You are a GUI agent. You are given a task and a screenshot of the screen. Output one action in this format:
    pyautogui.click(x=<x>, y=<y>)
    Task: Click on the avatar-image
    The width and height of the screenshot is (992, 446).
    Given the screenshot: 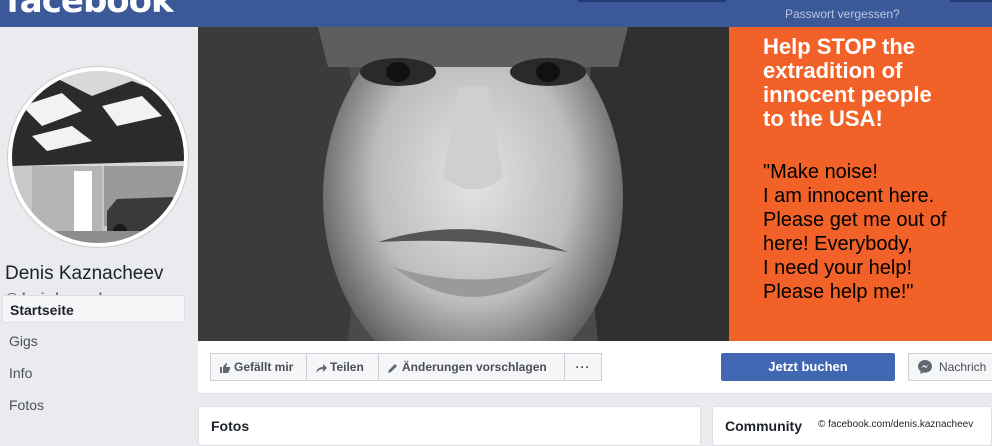 What is the action you would take?
    pyautogui.click(x=98, y=157)
    